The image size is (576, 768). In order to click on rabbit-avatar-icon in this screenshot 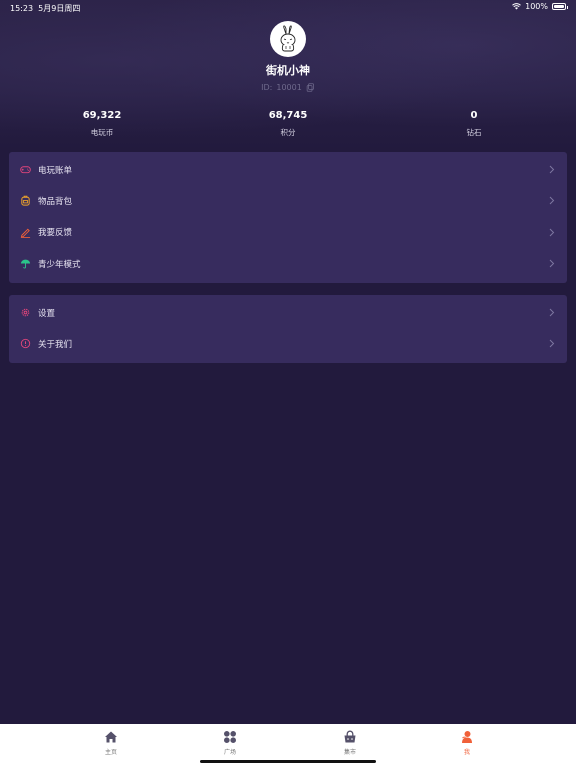, I will do `click(288, 38)`.